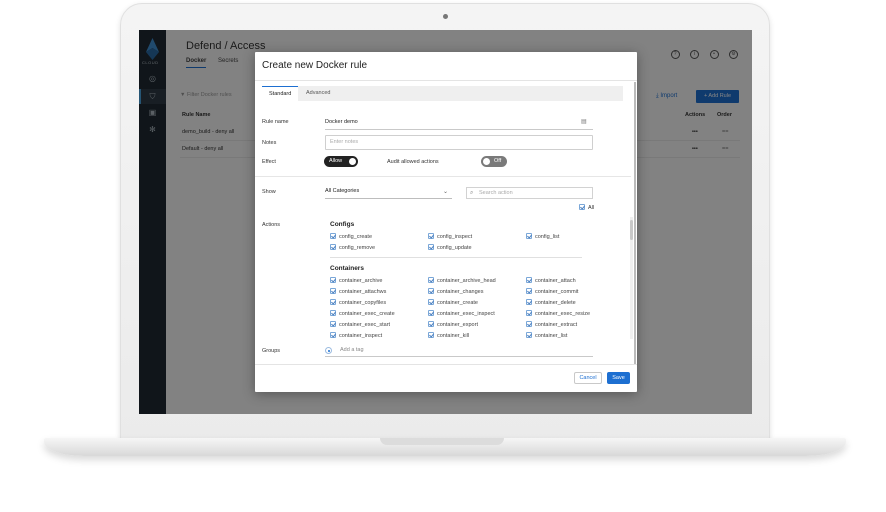  What do you see at coordinates (635, 223) in the screenshot?
I see `modal-scrollbar` at bounding box center [635, 223].